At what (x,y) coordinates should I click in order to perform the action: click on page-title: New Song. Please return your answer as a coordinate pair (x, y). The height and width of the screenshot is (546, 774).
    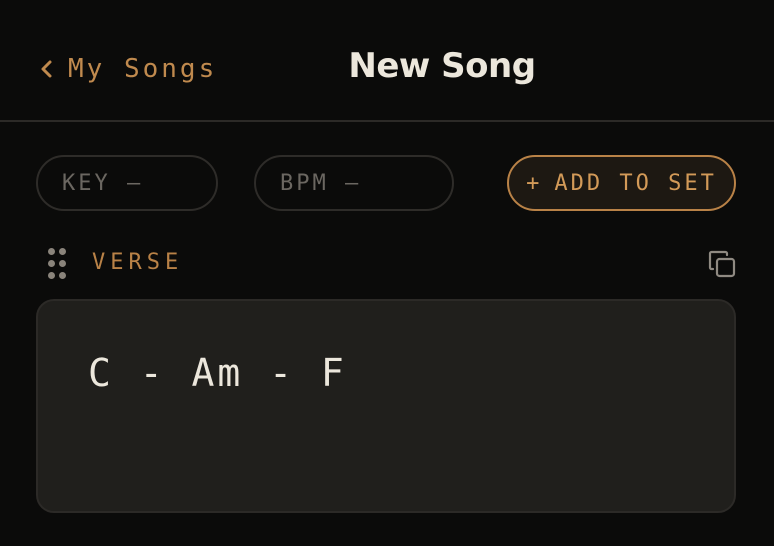
    Looking at the image, I should click on (442, 66).